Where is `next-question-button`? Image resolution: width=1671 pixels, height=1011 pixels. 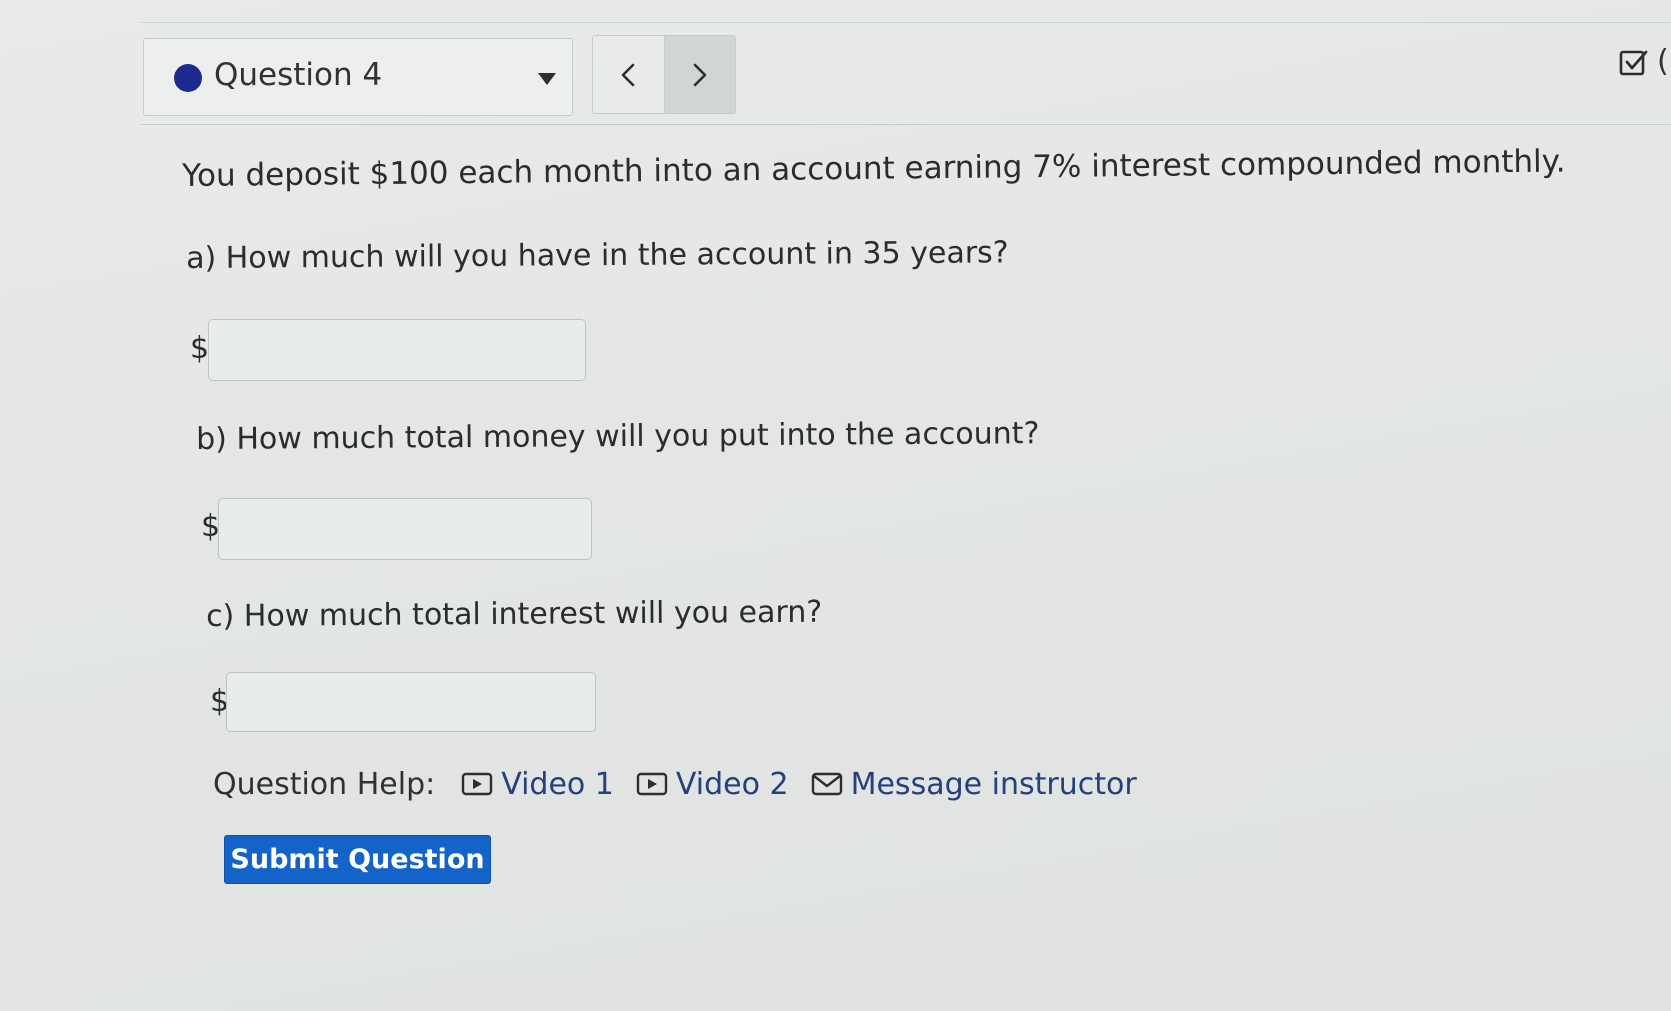
next-question-button is located at coordinates (699, 74).